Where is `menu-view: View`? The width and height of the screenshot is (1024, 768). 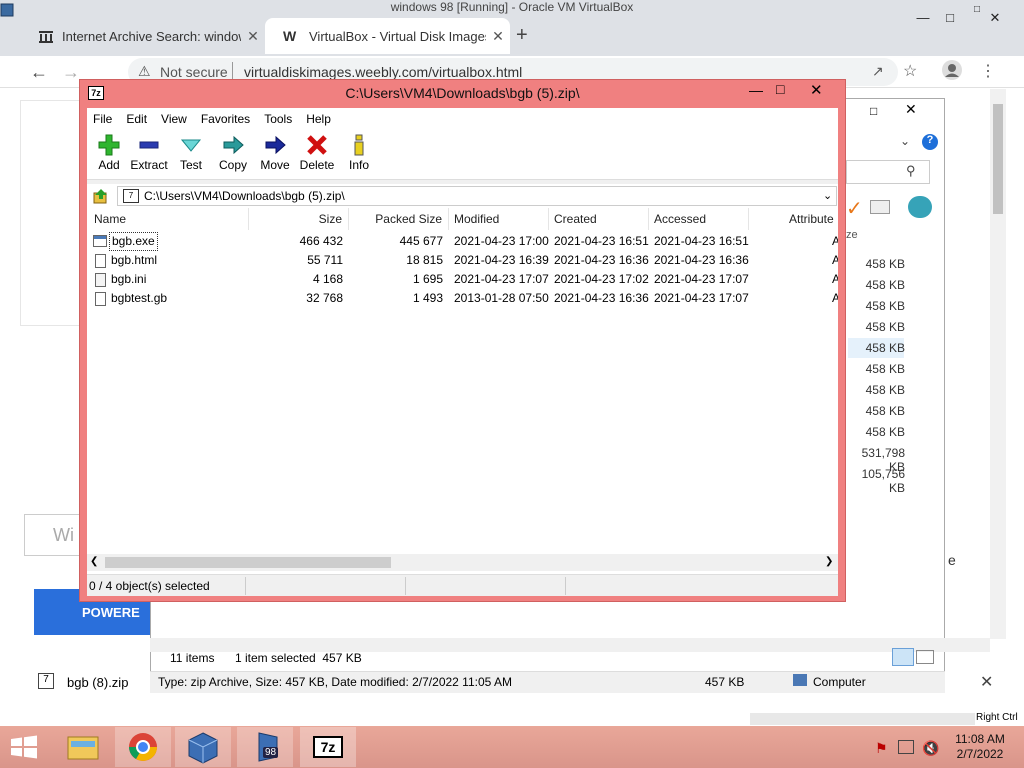 menu-view: View is located at coordinates (175, 119).